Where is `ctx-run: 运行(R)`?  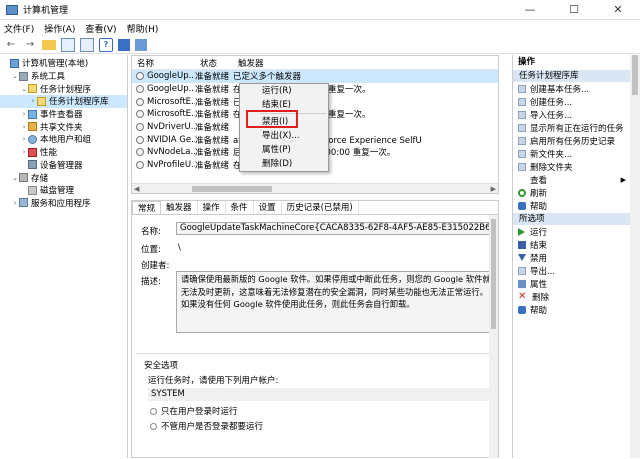
ctx-run: 运行(R) is located at coordinates (284, 91).